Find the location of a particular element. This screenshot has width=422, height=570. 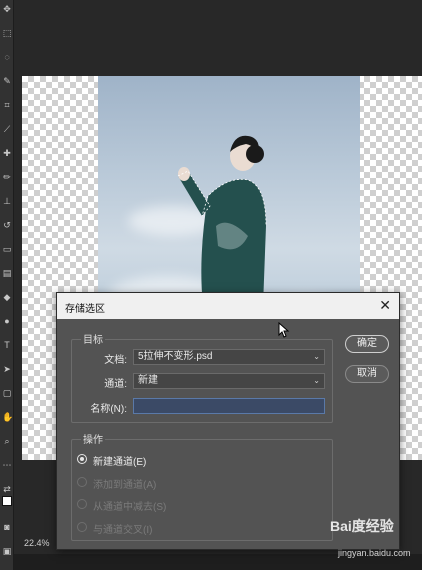

channel-label: 通道: is located at coordinates (115, 384).